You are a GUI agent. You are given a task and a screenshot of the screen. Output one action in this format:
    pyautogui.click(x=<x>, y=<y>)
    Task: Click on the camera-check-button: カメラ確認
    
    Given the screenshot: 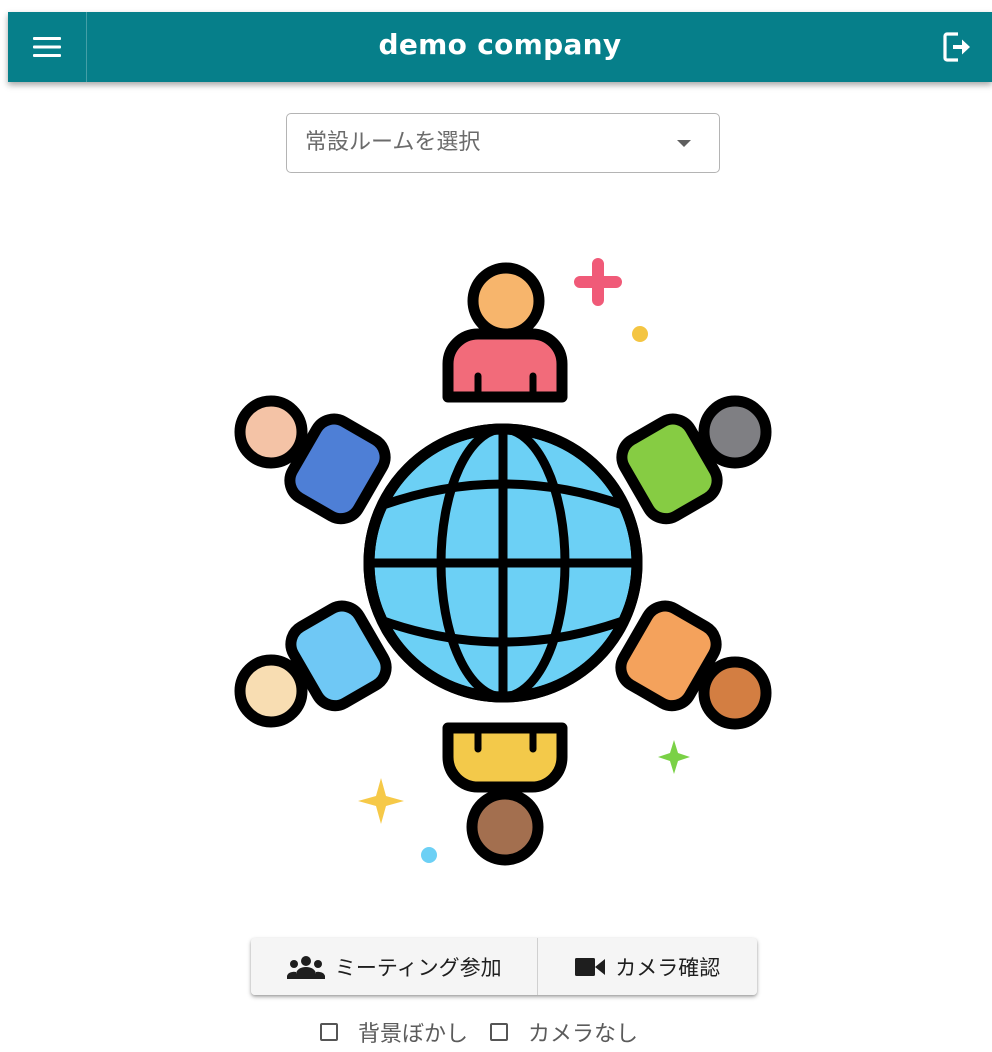 What is the action you would take?
    pyautogui.click(x=647, y=966)
    